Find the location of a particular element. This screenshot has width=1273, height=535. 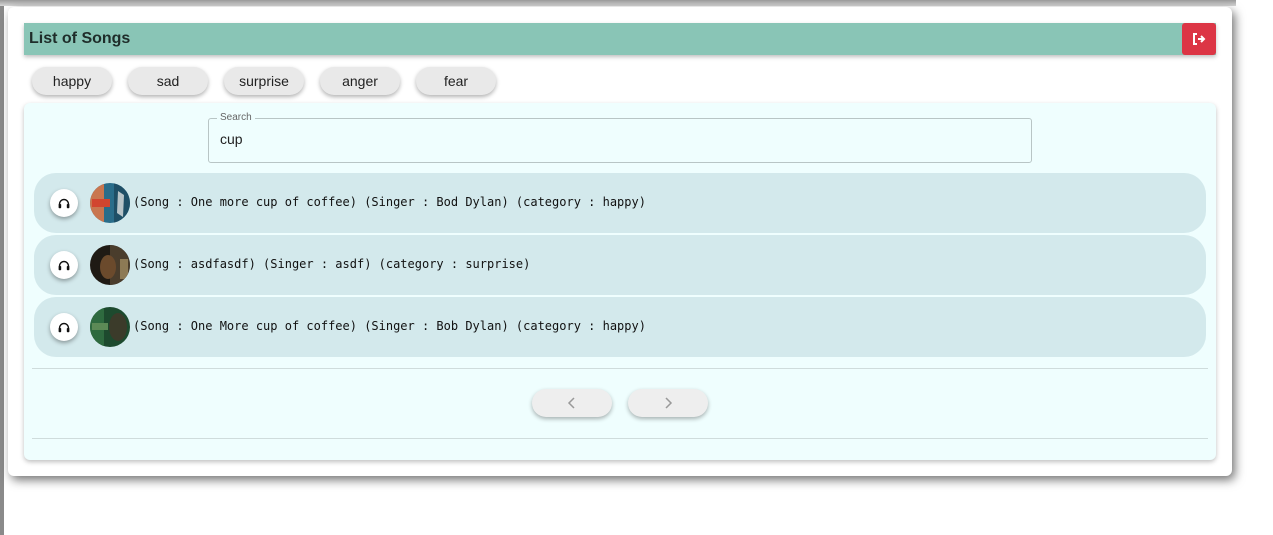

search-field: Search is located at coordinates (620, 137).